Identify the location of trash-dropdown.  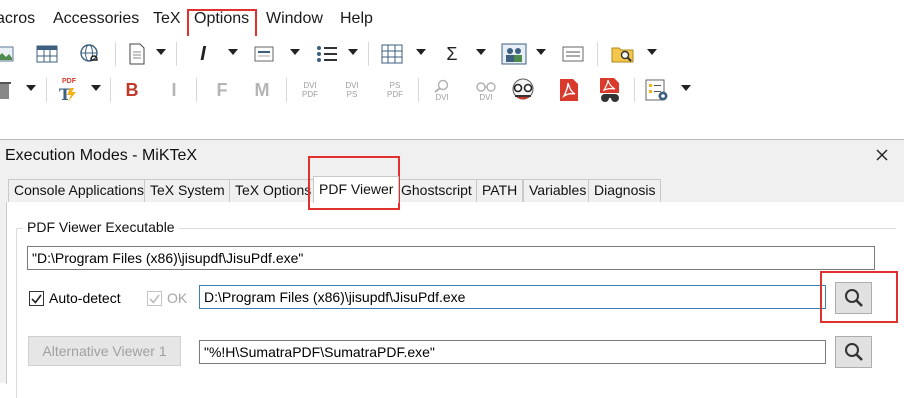
(31, 88).